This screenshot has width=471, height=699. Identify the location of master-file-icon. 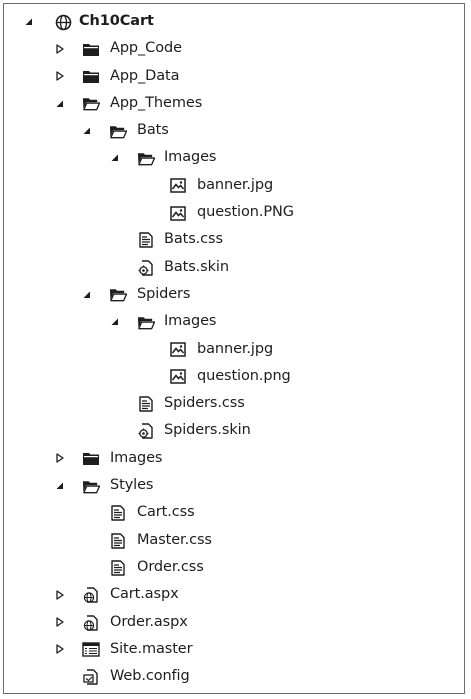
(91, 650).